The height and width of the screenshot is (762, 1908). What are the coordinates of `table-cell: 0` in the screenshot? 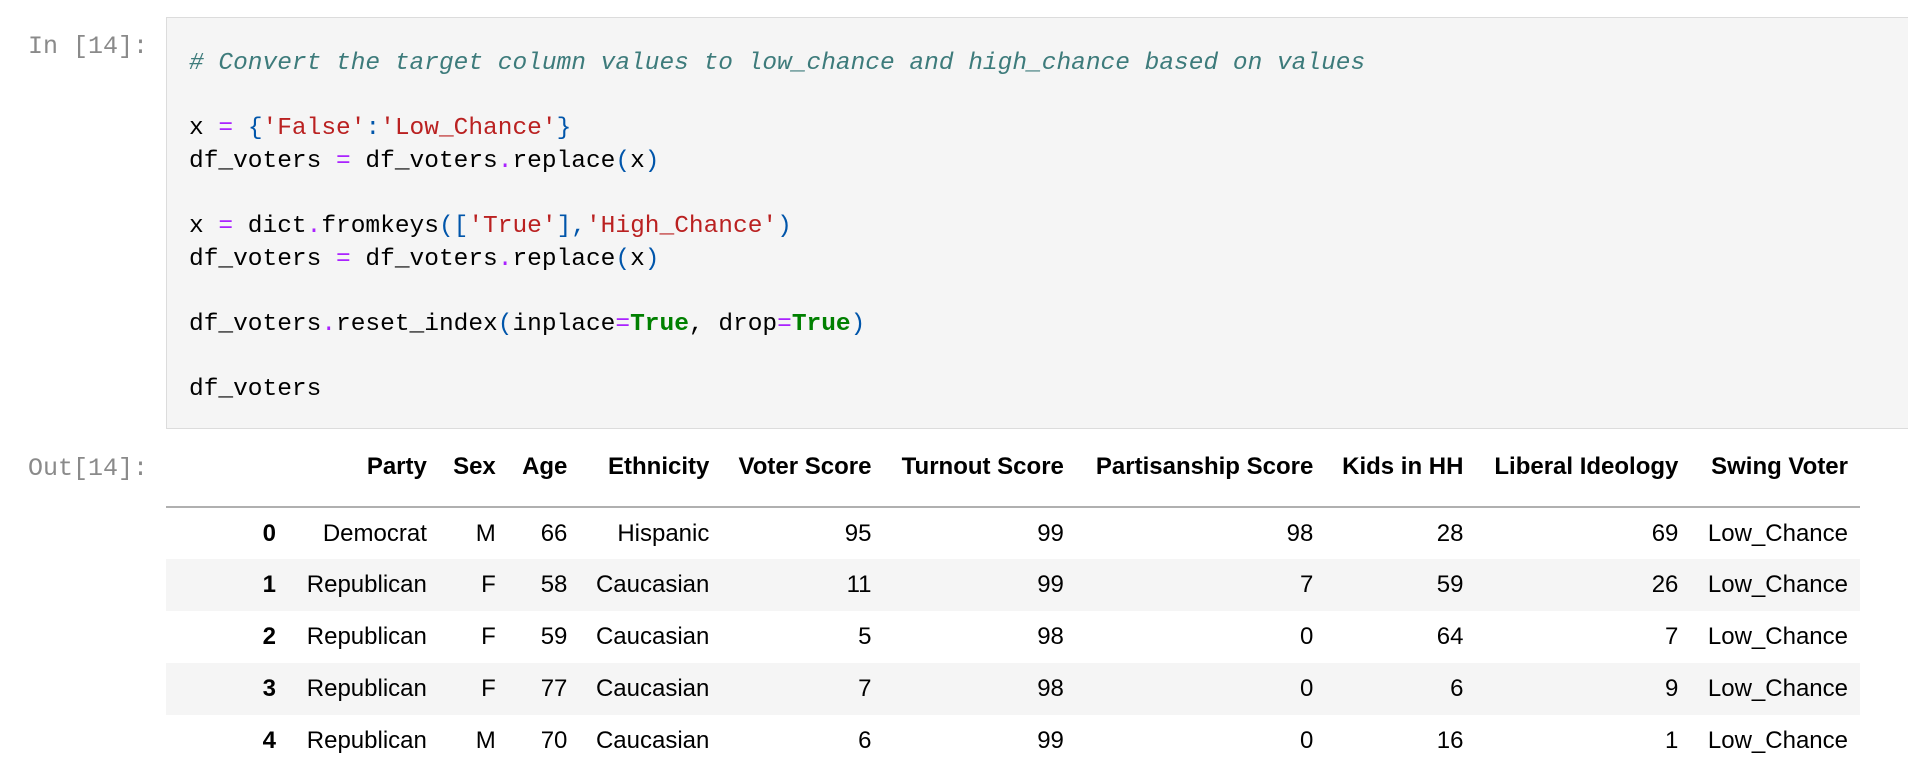 It's located at (1306, 688).